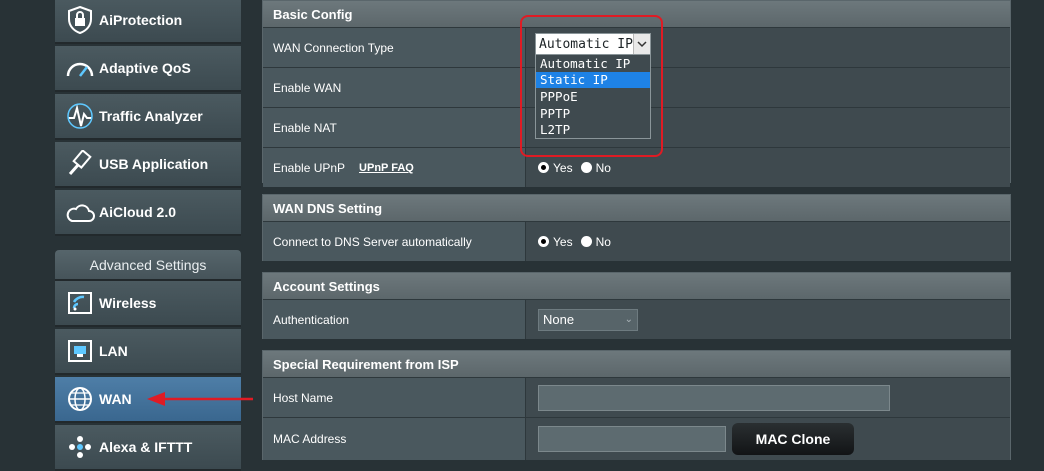 Image resolution: width=1044 pixels, height=471 pixels. Describe the element at coordinates (1032, 228) in the screenshot. I see `scrollbar-track` at that location.